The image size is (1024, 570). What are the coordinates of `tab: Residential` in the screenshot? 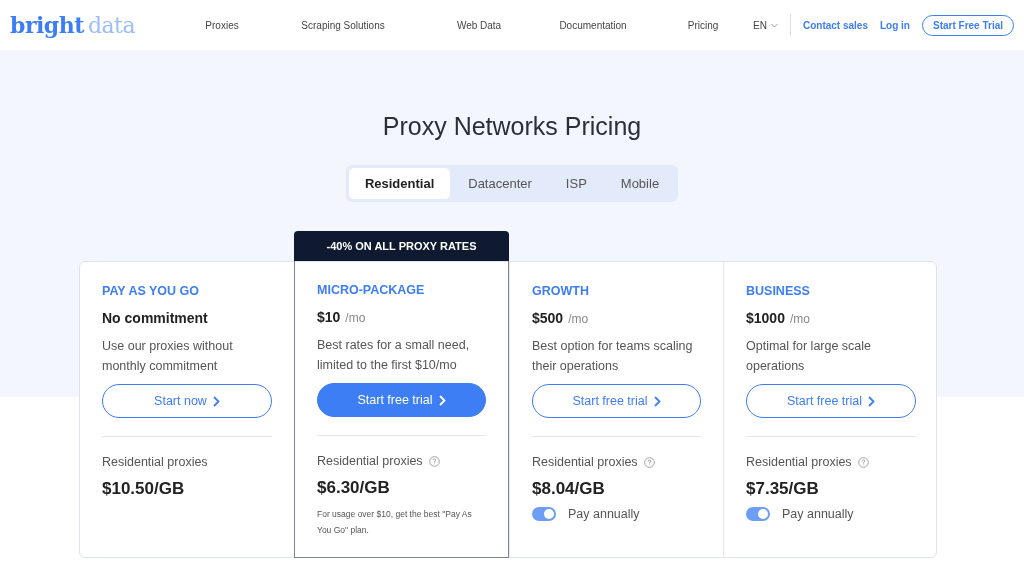 It's located at (399, 183).